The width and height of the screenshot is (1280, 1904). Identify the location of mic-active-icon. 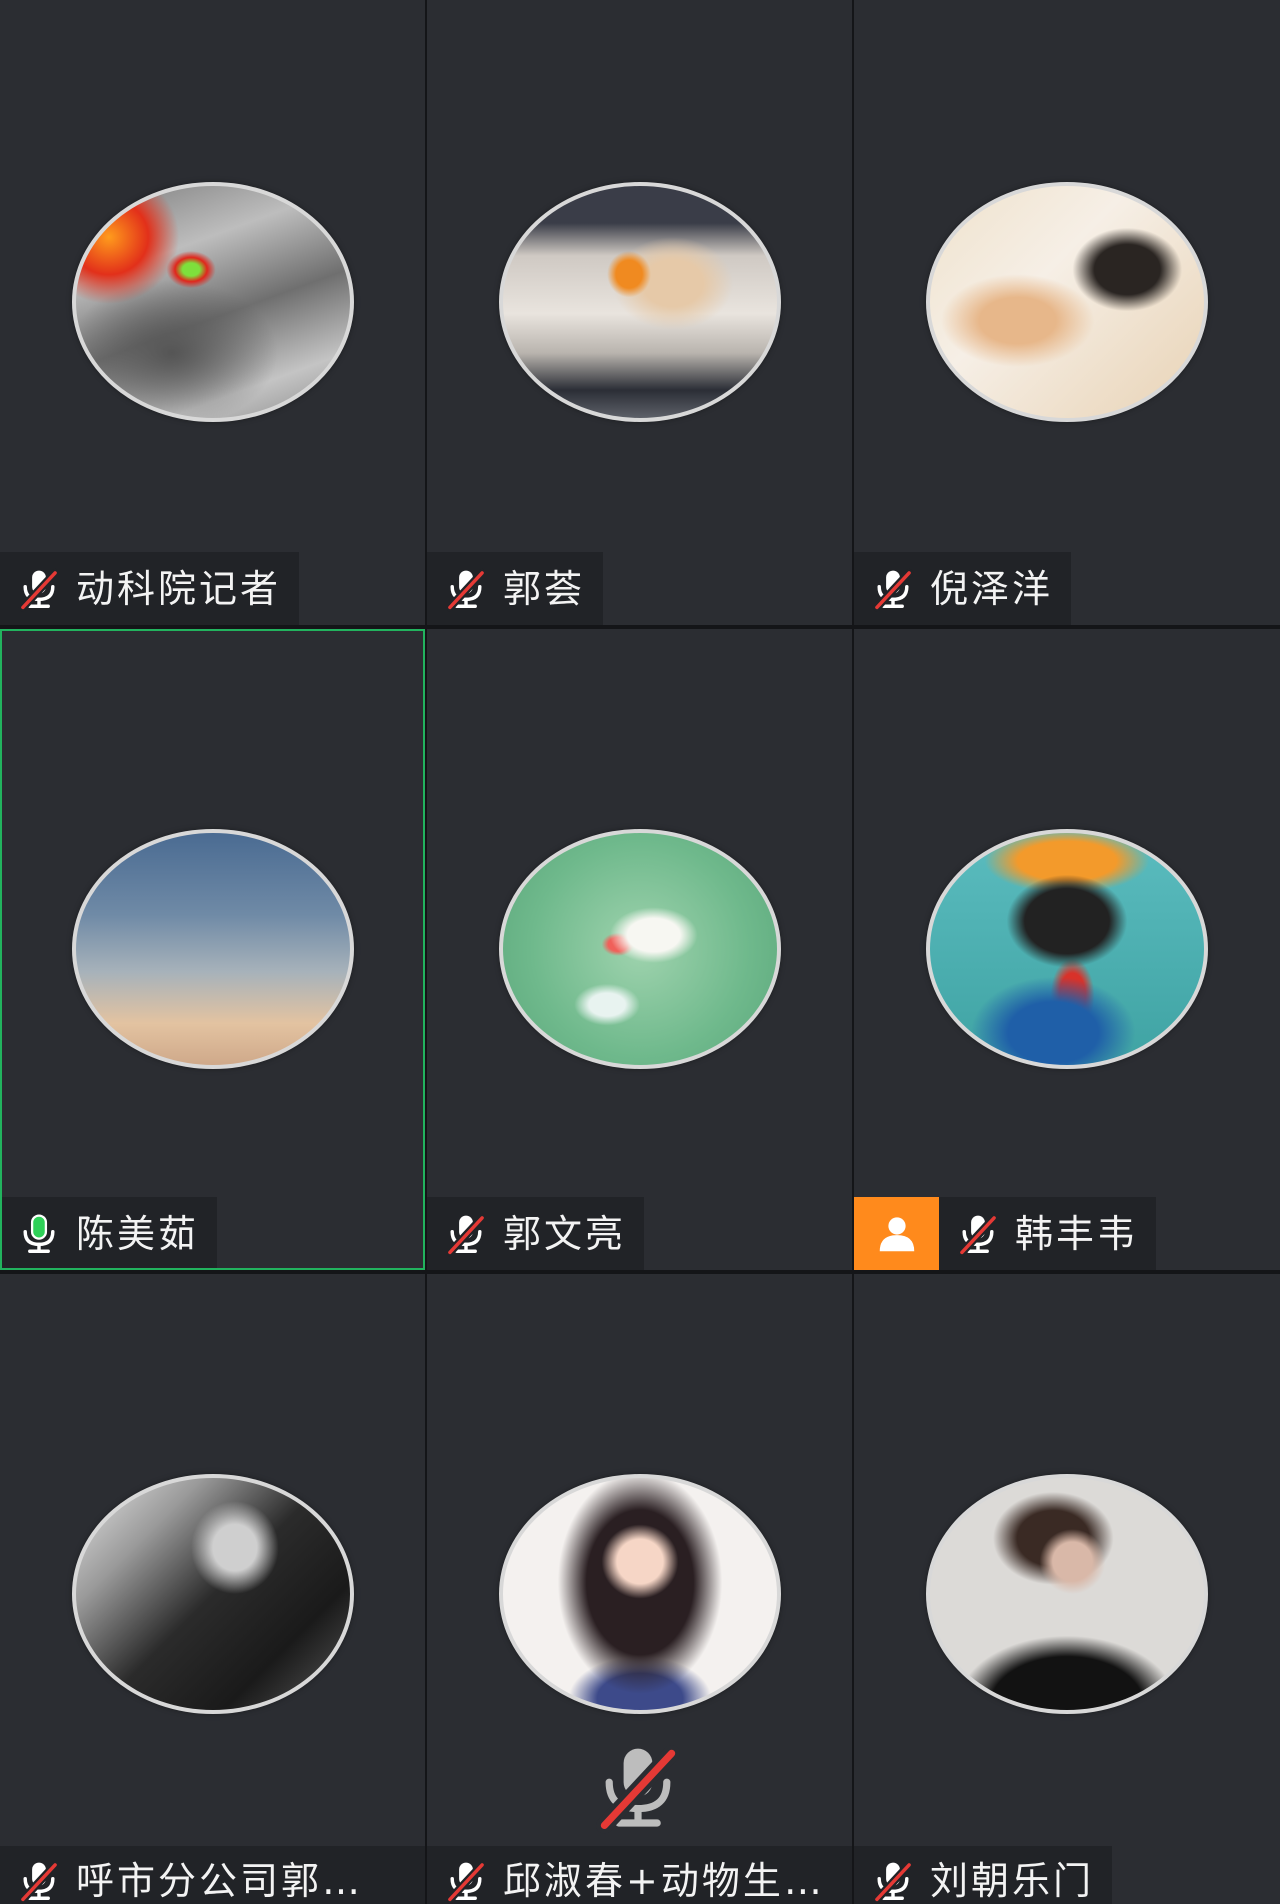
(39, 1234).